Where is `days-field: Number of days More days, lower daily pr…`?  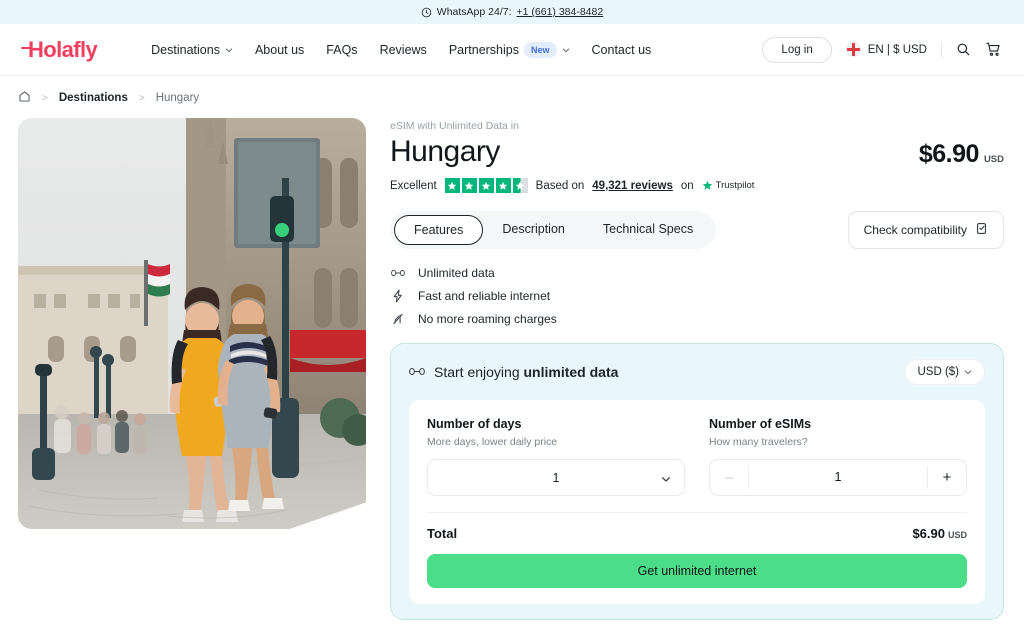 days-field: Number of days More days, lower daily pr… is located at coordinates (556, 456).